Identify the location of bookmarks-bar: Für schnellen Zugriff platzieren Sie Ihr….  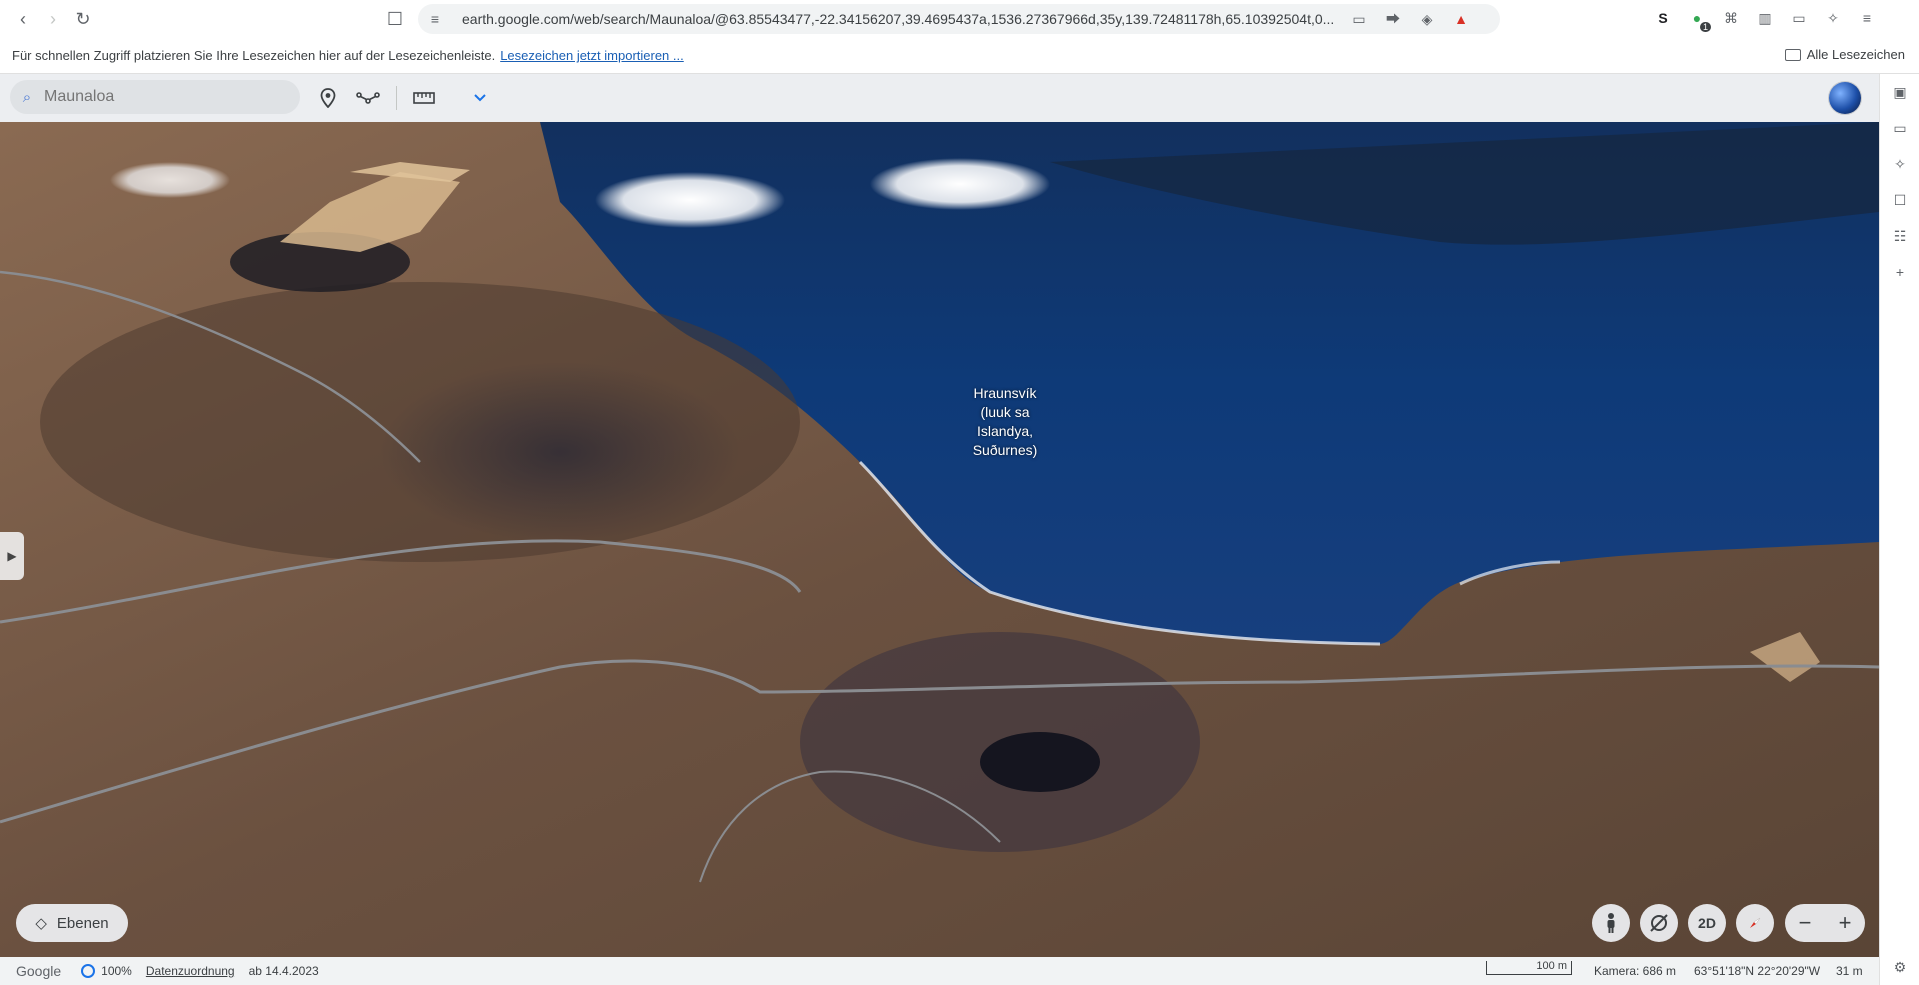
(959, 56).